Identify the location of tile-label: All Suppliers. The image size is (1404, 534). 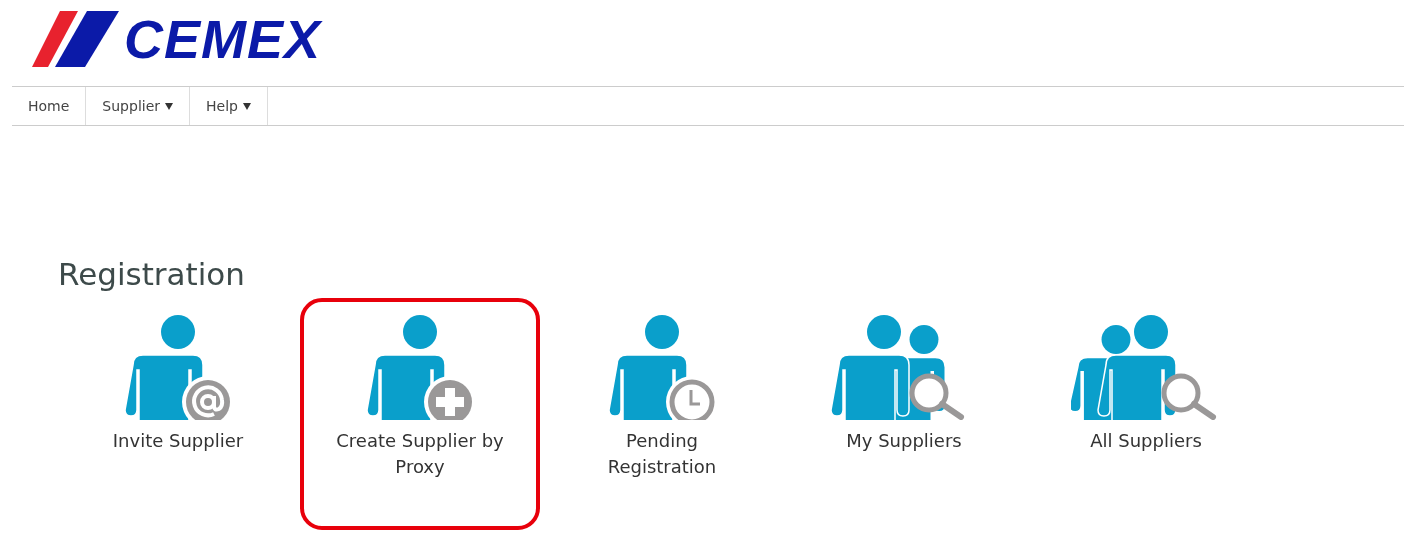
(1146, 441).